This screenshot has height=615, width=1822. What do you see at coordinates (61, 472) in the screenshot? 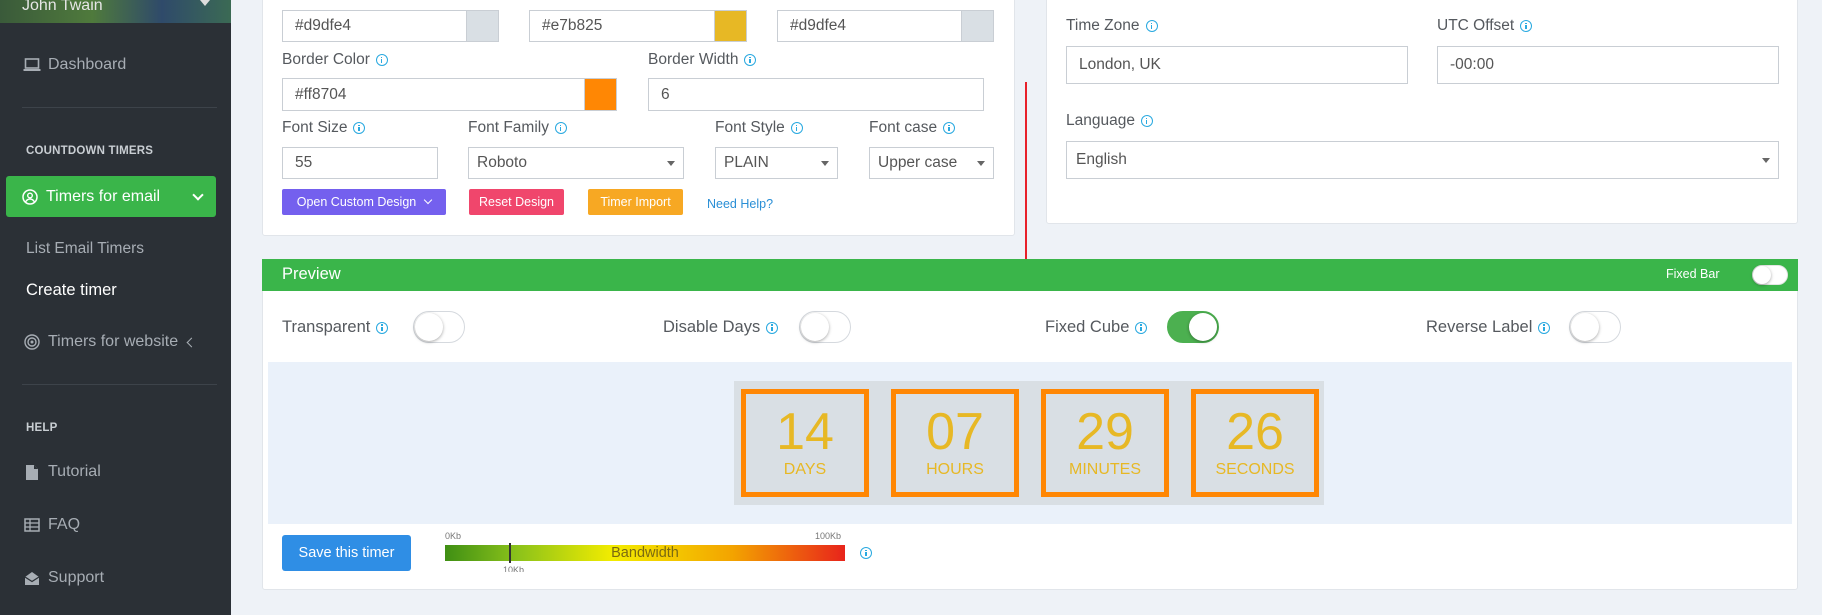
I see `sidebar-item-tutorial: Tutorial` at bounding box center [61, 472].